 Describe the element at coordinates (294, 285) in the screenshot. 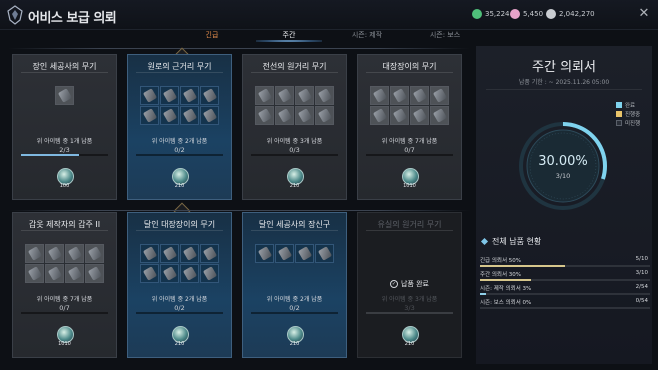

I see `request-card: 달인 세공사의 장신구 위 아이템 중 2개 납품 0/2 210` at that location.